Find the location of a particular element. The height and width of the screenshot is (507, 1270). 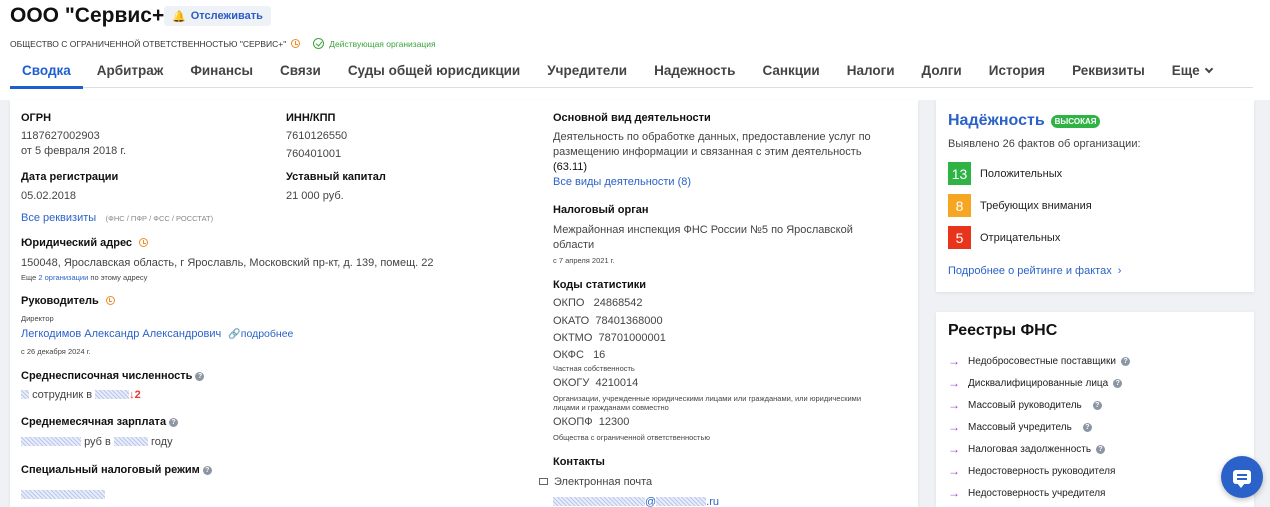

registry-label: Массовый руководитель is located at coordinates (1025, 405).